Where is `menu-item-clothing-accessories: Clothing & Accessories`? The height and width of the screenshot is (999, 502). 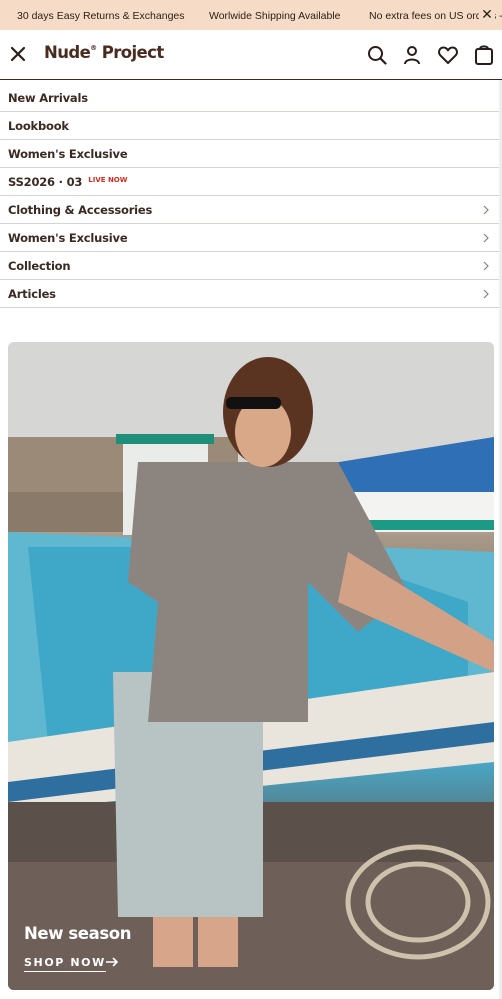 menu-item-clothing-accessories: Clothing & Accessories is located at coordinates (251, 210).